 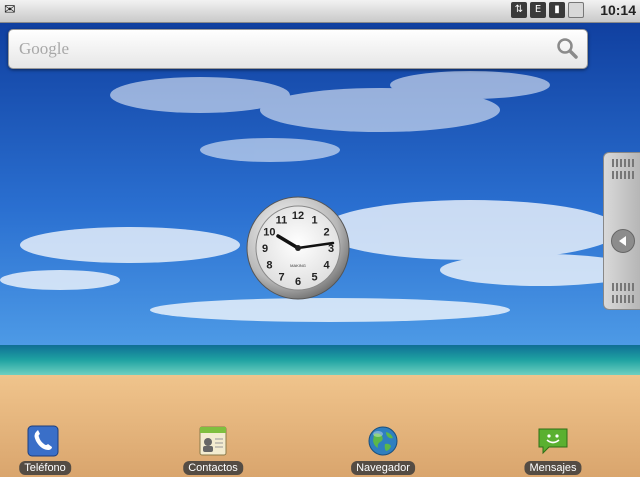 What do you see at coordinates (576, 10) in the screenshot?
I see `battery-icon` at bounding box center [576, 10].